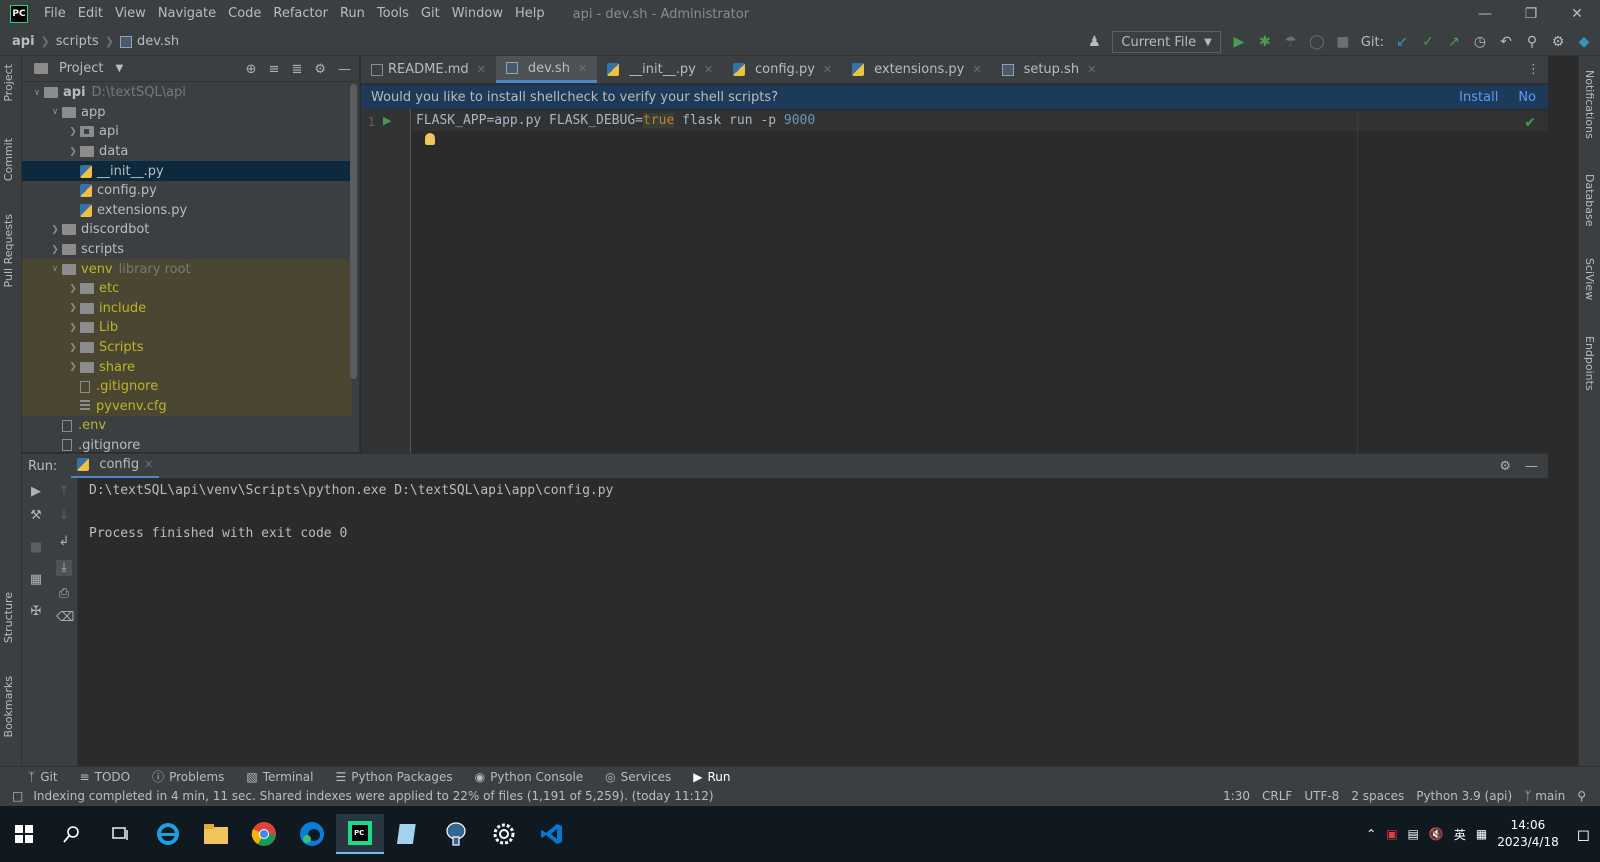  Describe the element at coordinates (1581, 796) in the screenshot. I see `lock-icon: ⚲` at that location.